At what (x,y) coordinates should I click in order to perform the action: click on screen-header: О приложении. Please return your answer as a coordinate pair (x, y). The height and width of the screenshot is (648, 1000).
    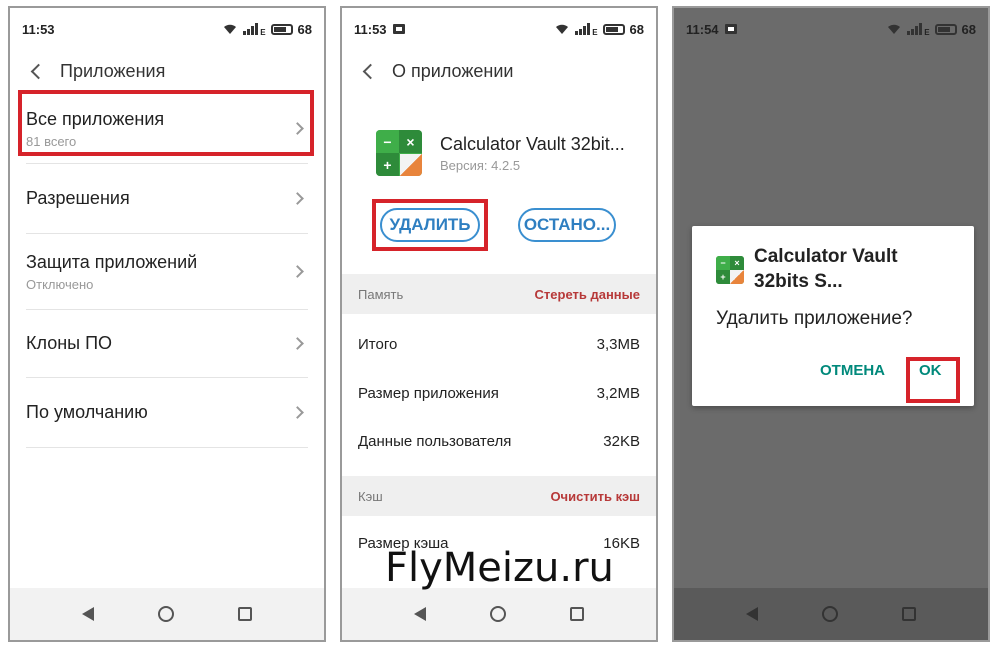
    Looking at the image, I should click on (499, 71).